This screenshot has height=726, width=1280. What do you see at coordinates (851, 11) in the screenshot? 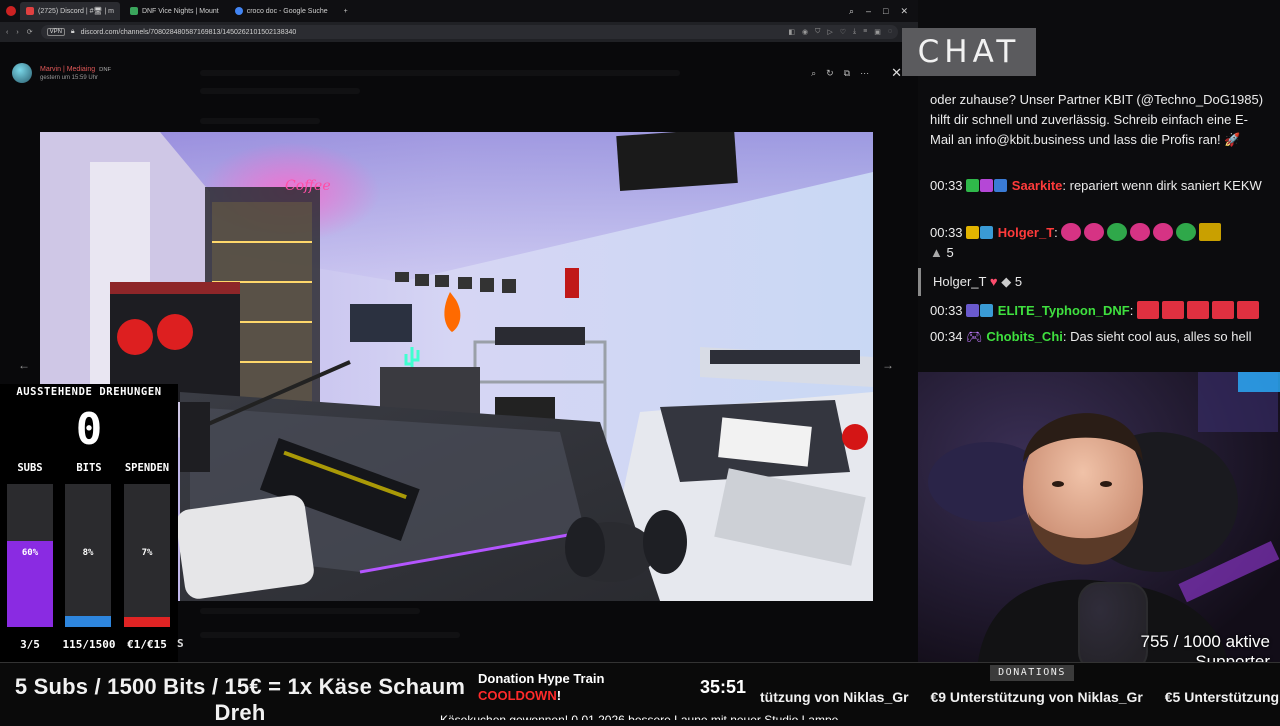
I see `search-tabs-icon: ⌕` at bounding box center [851, 11].